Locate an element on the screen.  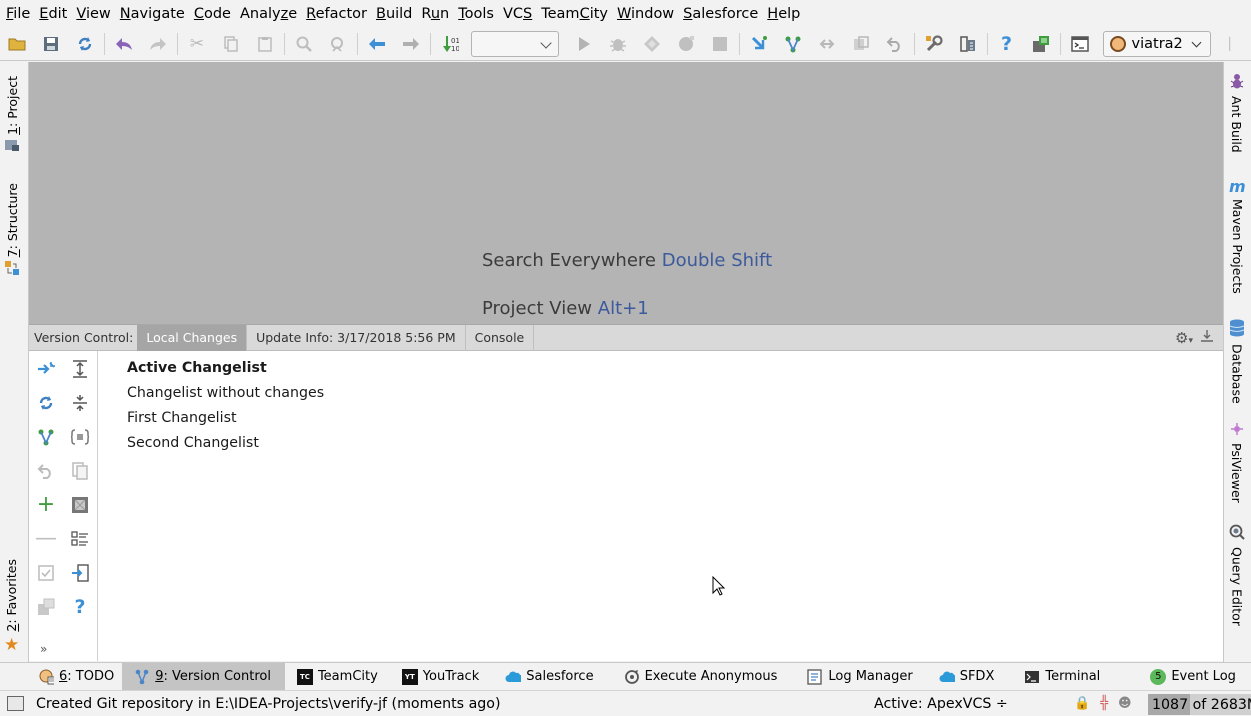
tab-console: Console is located at coordinates (500, 337).